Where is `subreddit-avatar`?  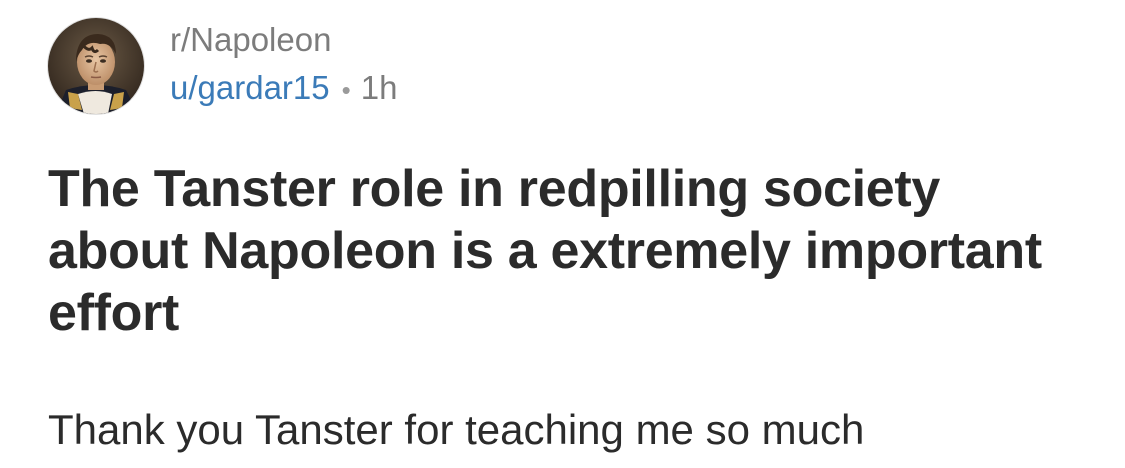 subreddit-avatar is located at coordinates (96, 66).